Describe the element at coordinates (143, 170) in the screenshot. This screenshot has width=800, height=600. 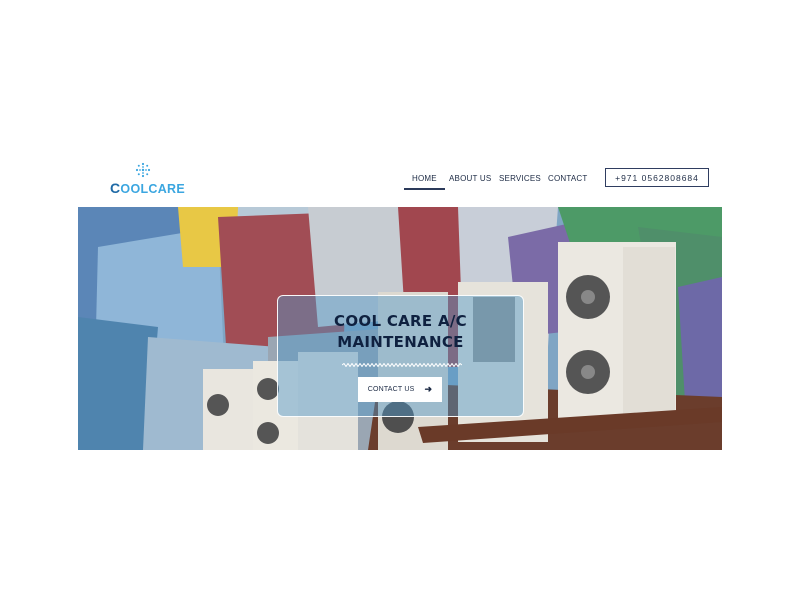
I see `snowflake-icon` at that location.